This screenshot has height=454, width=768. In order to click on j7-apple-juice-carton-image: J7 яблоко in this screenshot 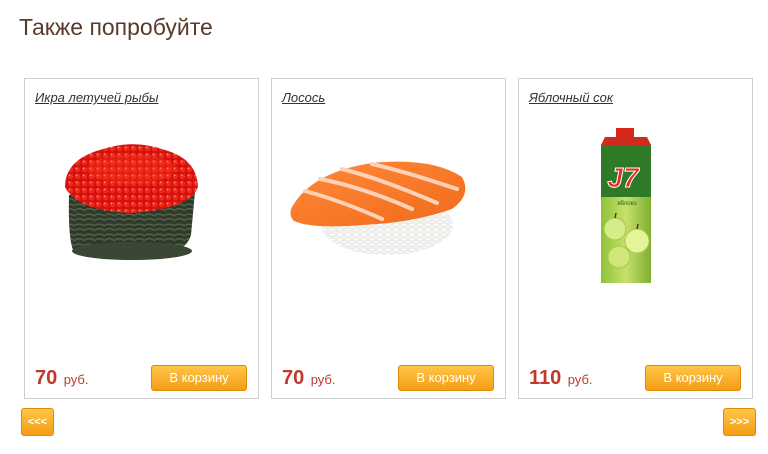, I will do `click(626, 205)`.